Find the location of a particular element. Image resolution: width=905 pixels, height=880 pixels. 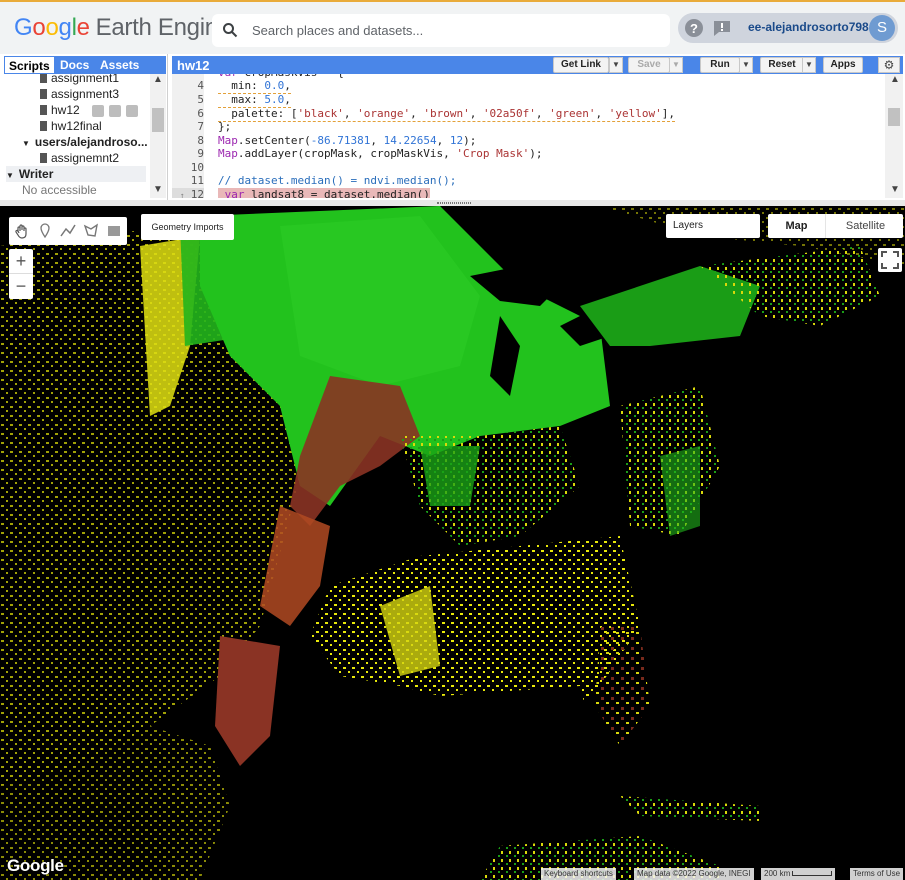

line-number-text: 12 is located at coordinates (197, 193).